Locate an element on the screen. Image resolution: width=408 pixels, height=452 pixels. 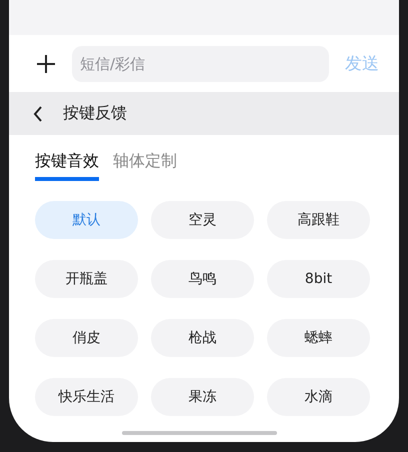
tab: 轴体定制 is located at coordinates (145, 166).